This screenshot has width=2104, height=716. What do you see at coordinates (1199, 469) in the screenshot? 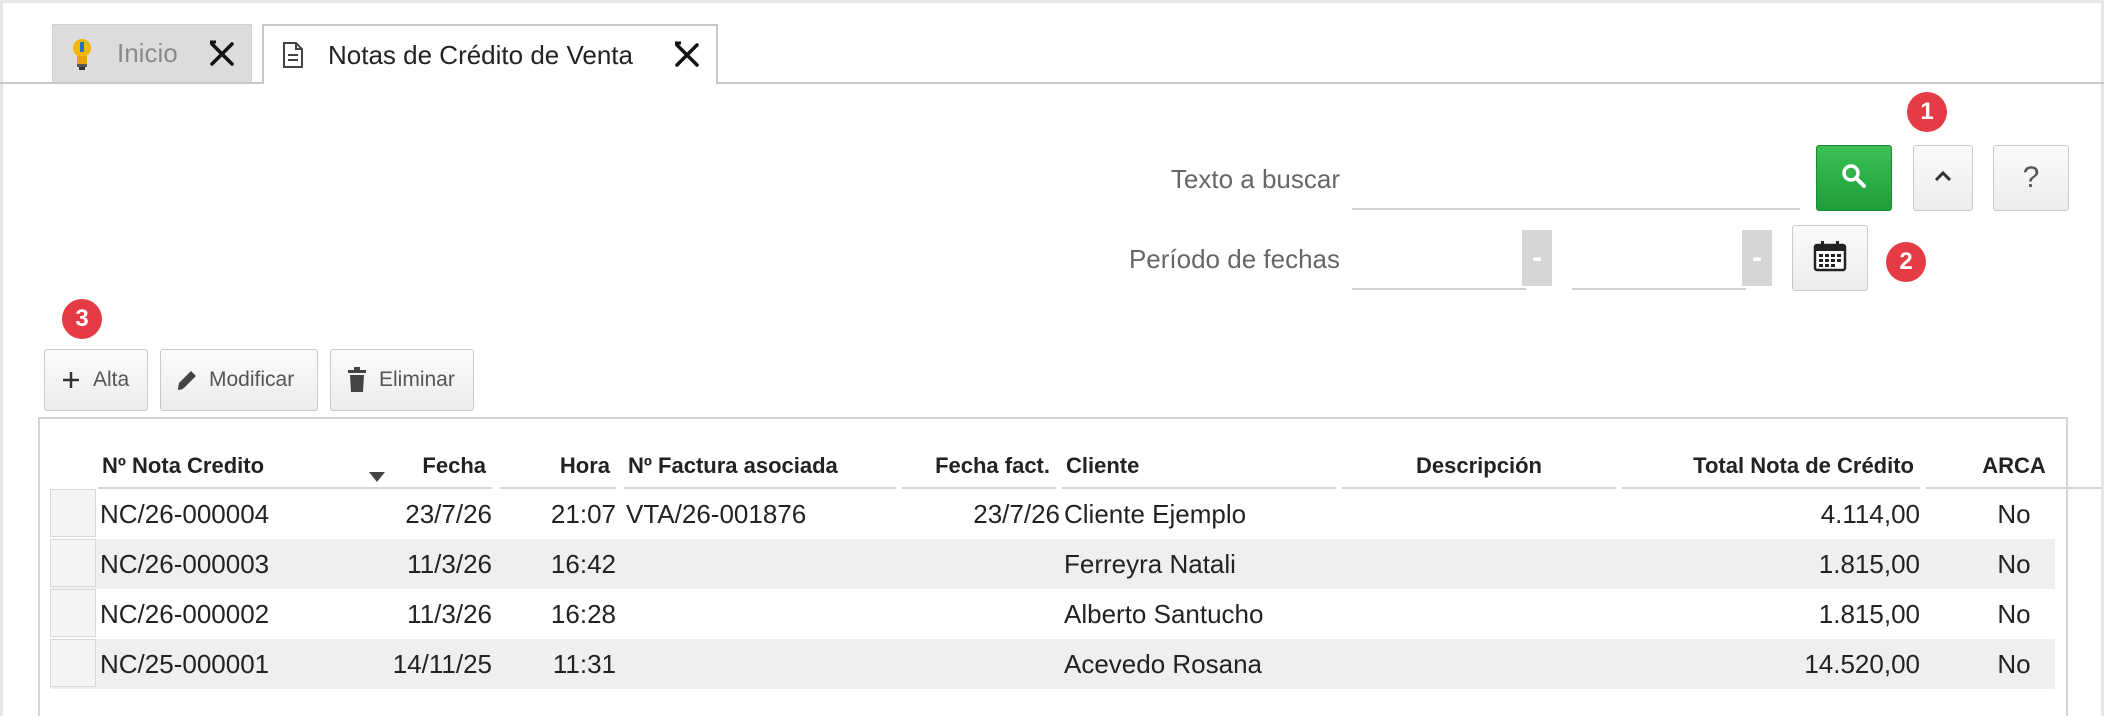
I see `column-header-cliente: Cliente` at bounding box center [1199, 469].